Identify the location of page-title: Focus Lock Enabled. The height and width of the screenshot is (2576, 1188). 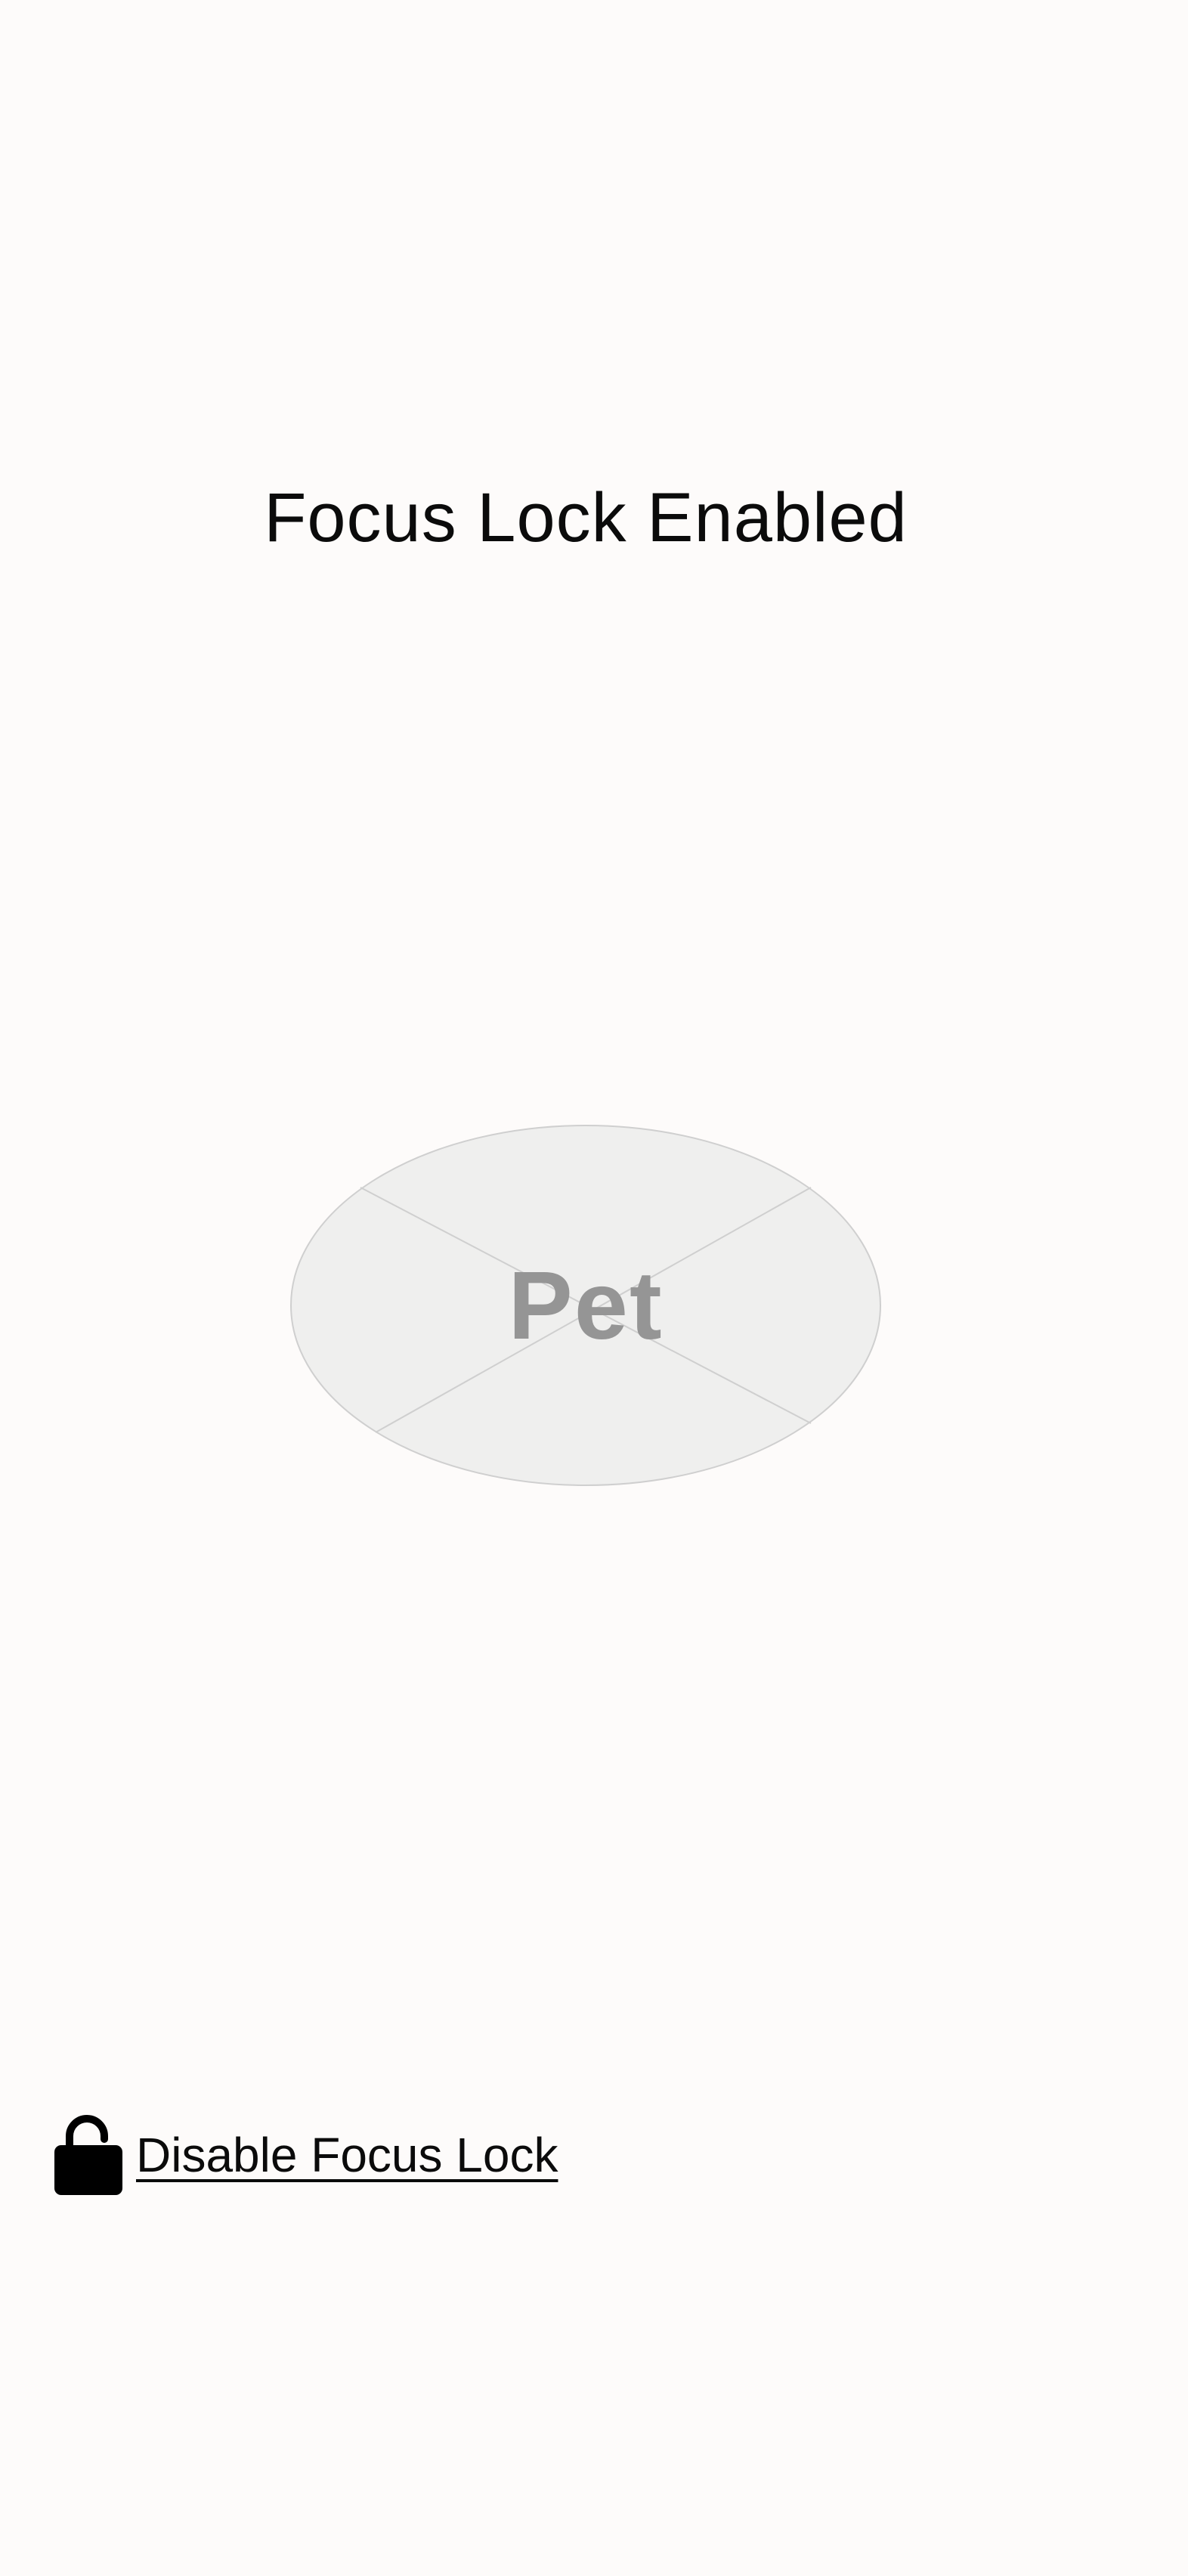
(586, 517).